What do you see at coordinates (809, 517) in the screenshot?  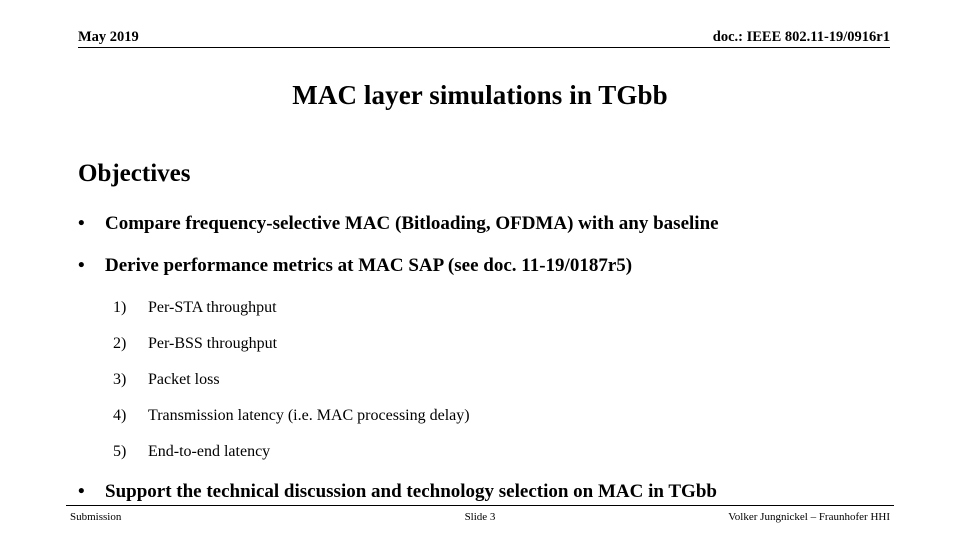 I see `footer-author: Volker Jungnickel – Fraunhofer HHI` at bounding box center [809, 517].